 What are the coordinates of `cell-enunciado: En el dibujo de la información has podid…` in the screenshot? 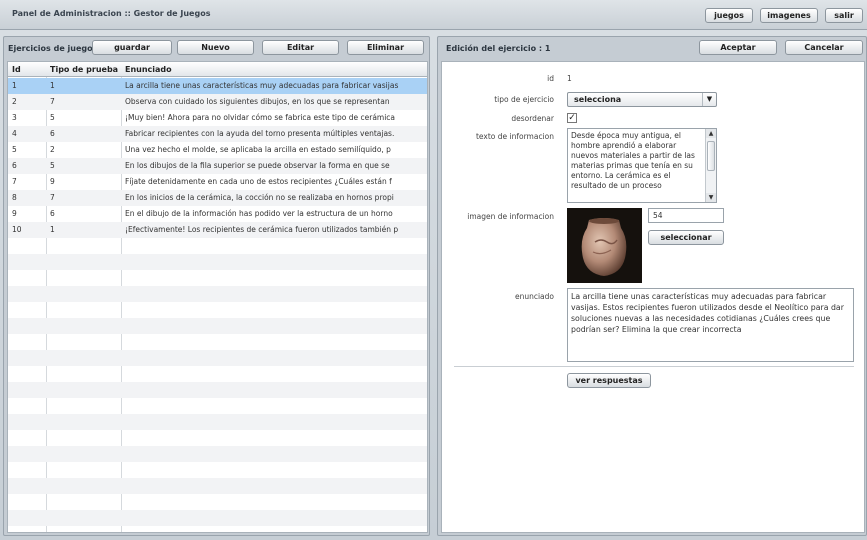 It's located at (259, 213).